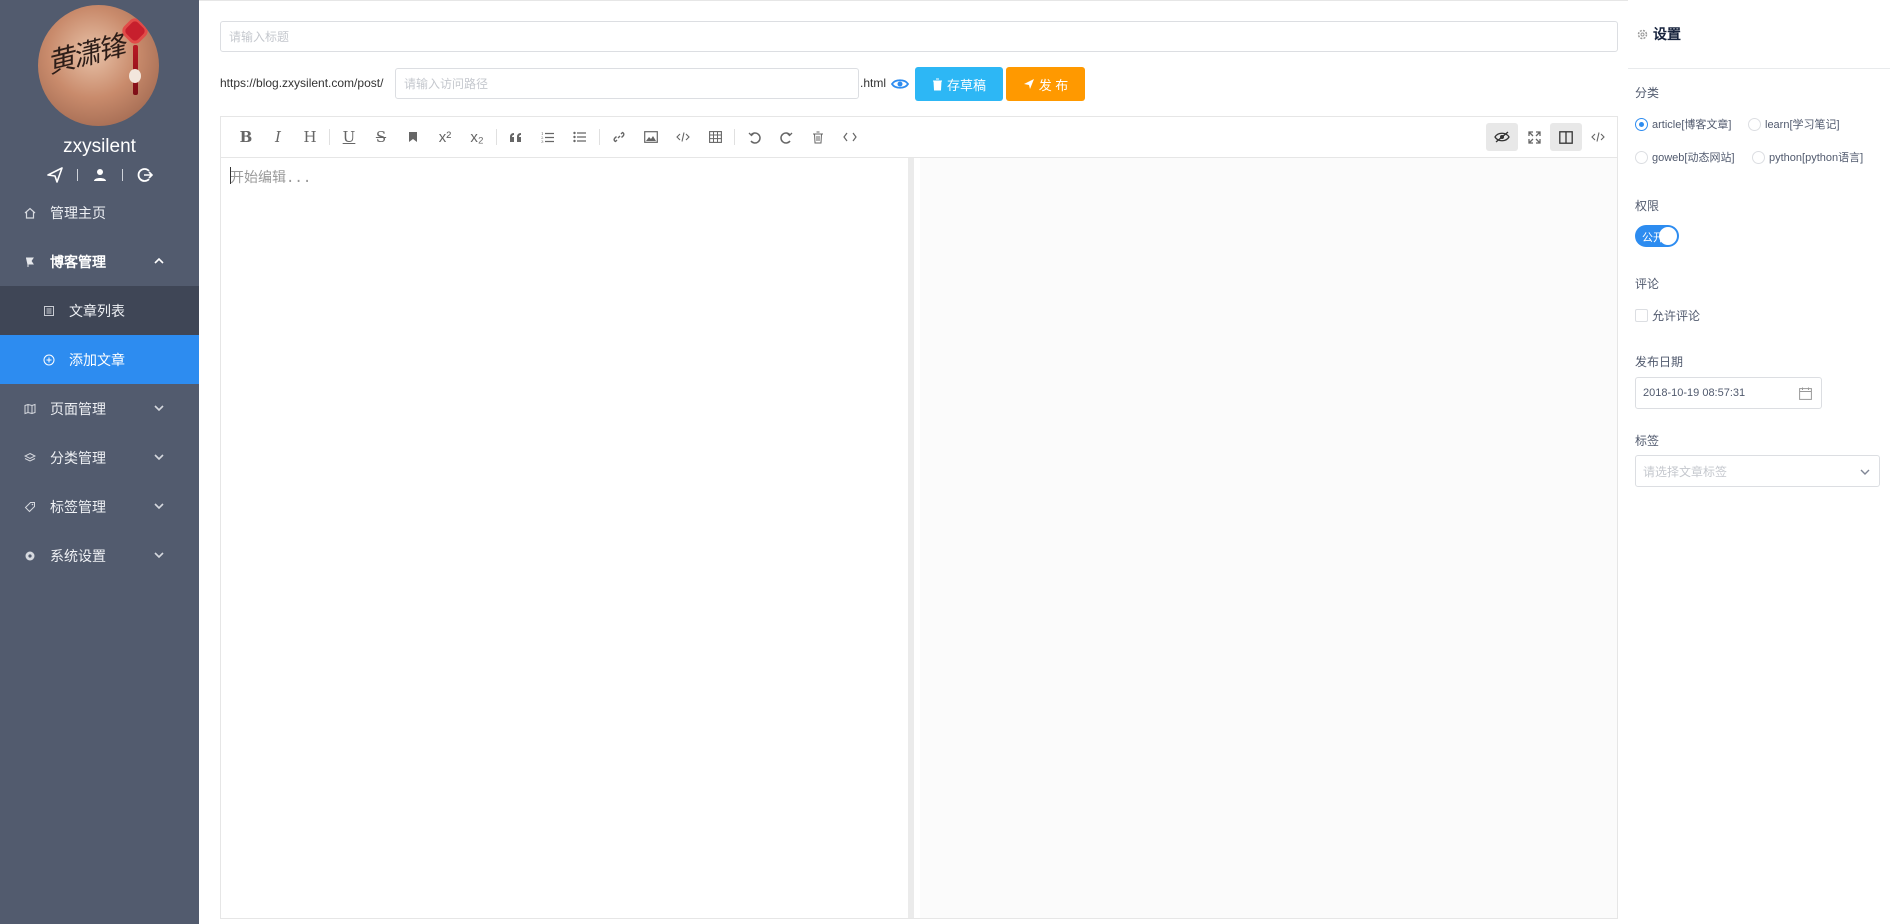 The width and height of the screenshot is (1890, 924). What do you see at coordinates (302, 83) in the screenshot?
I see `url-prefix: https://blog.zxysilent.com/post/` at bounding box center [302, 83].